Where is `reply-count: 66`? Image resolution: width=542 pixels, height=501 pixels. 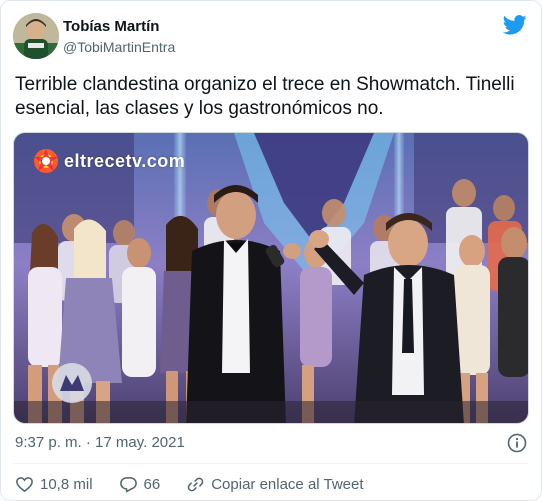 reply-count: 66 is located at coordinates (152, 484).